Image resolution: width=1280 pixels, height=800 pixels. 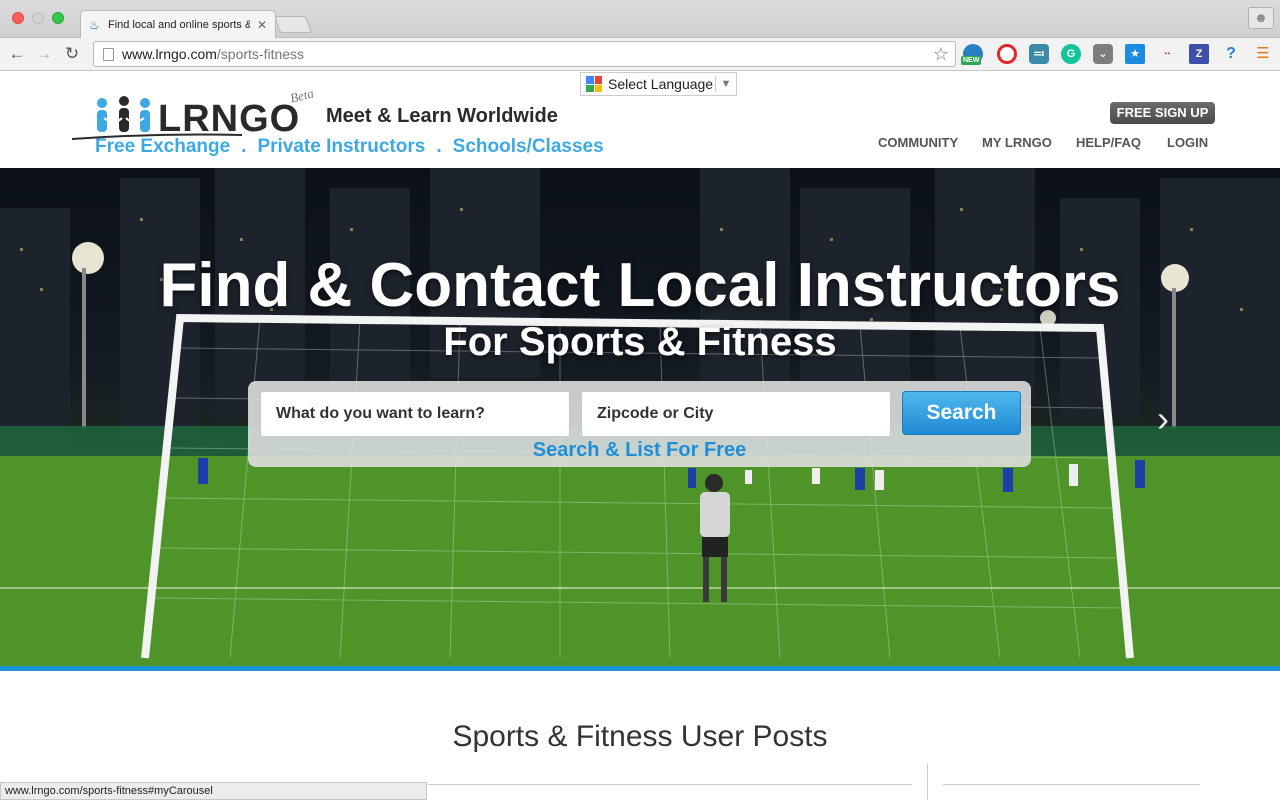 I want to click on new-badge-extension-icon: NEW, so click(x=972, y=54).